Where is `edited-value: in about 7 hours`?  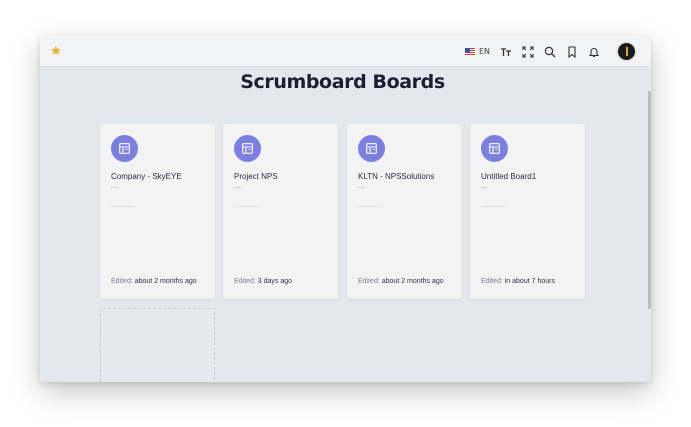 edited-value: in about 7 hours is located at coordinates (529, 281).